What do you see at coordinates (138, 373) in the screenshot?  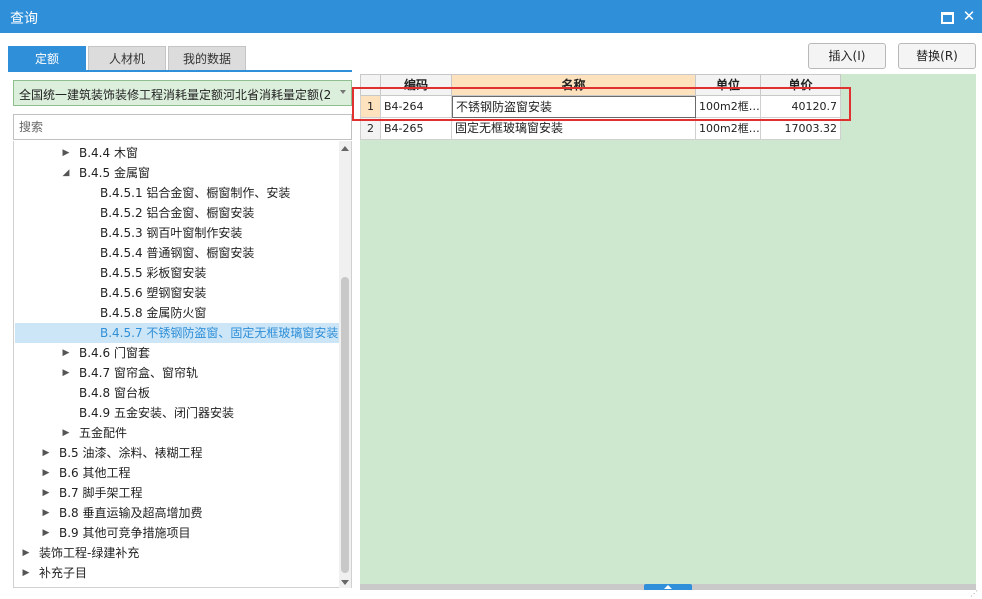 I see `tree-node-label: B.4.7 窗帘盒、窗帘轨` at bounding box center [138, 373].